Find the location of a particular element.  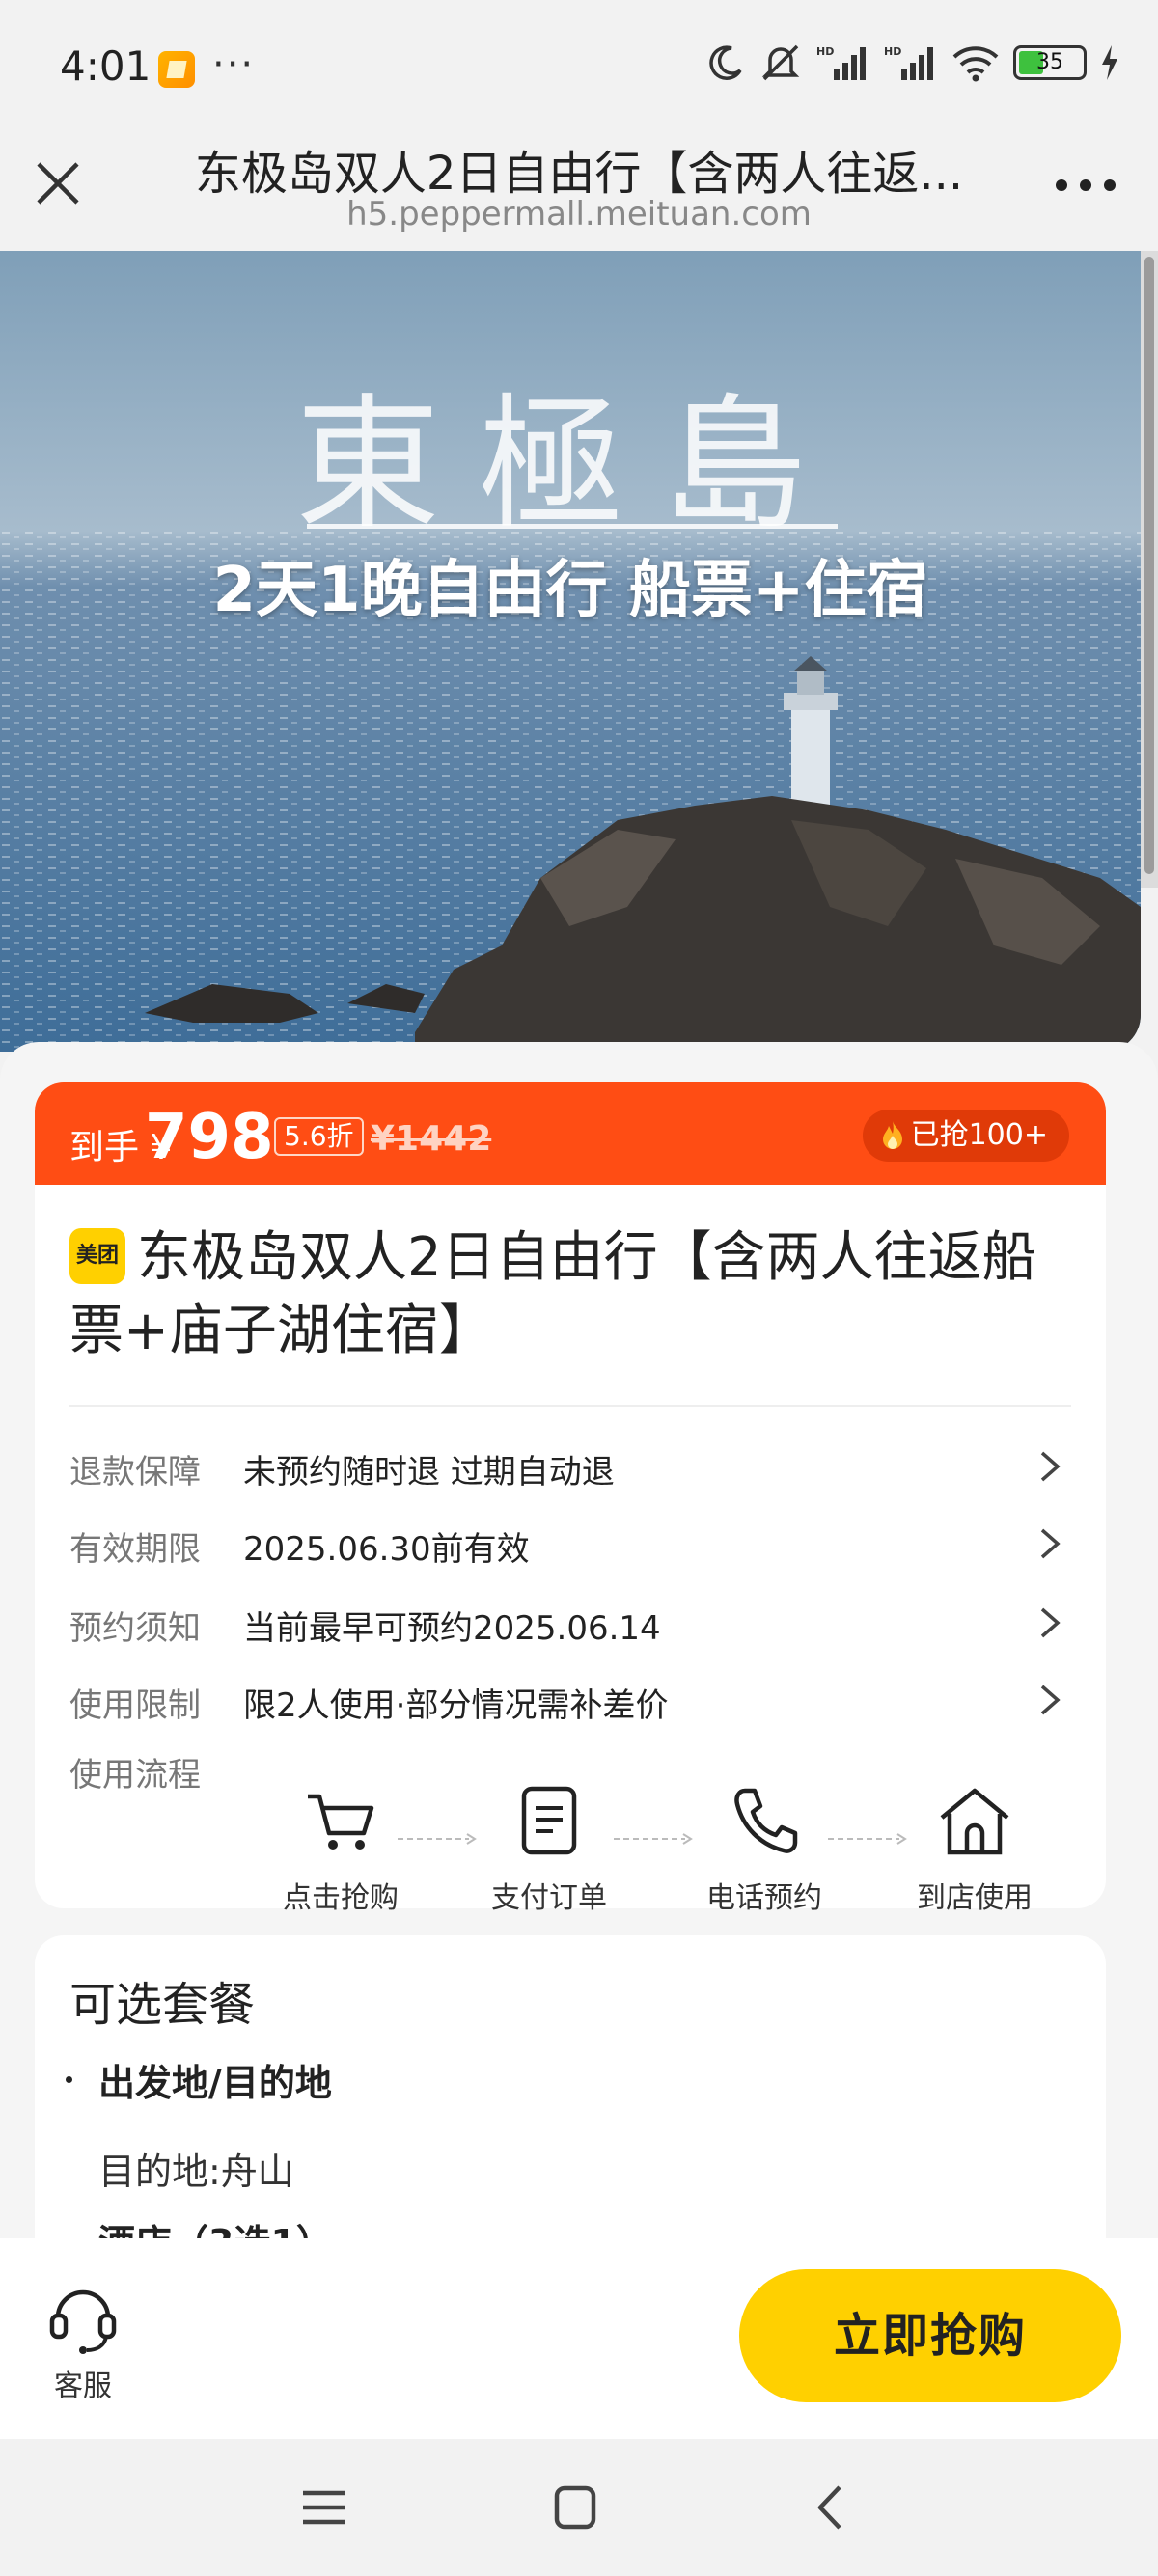

price-banner: 到手 ¥ 798 5.6折 ¥1442 已抢100+ is located at coordinates (570, 1135).